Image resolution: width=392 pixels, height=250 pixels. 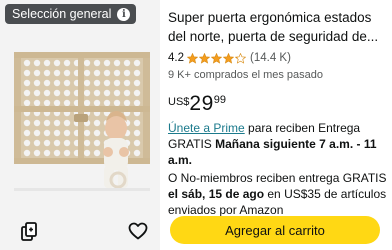 I want to click on price: US$ 29 99, so click(x=278, y=104).